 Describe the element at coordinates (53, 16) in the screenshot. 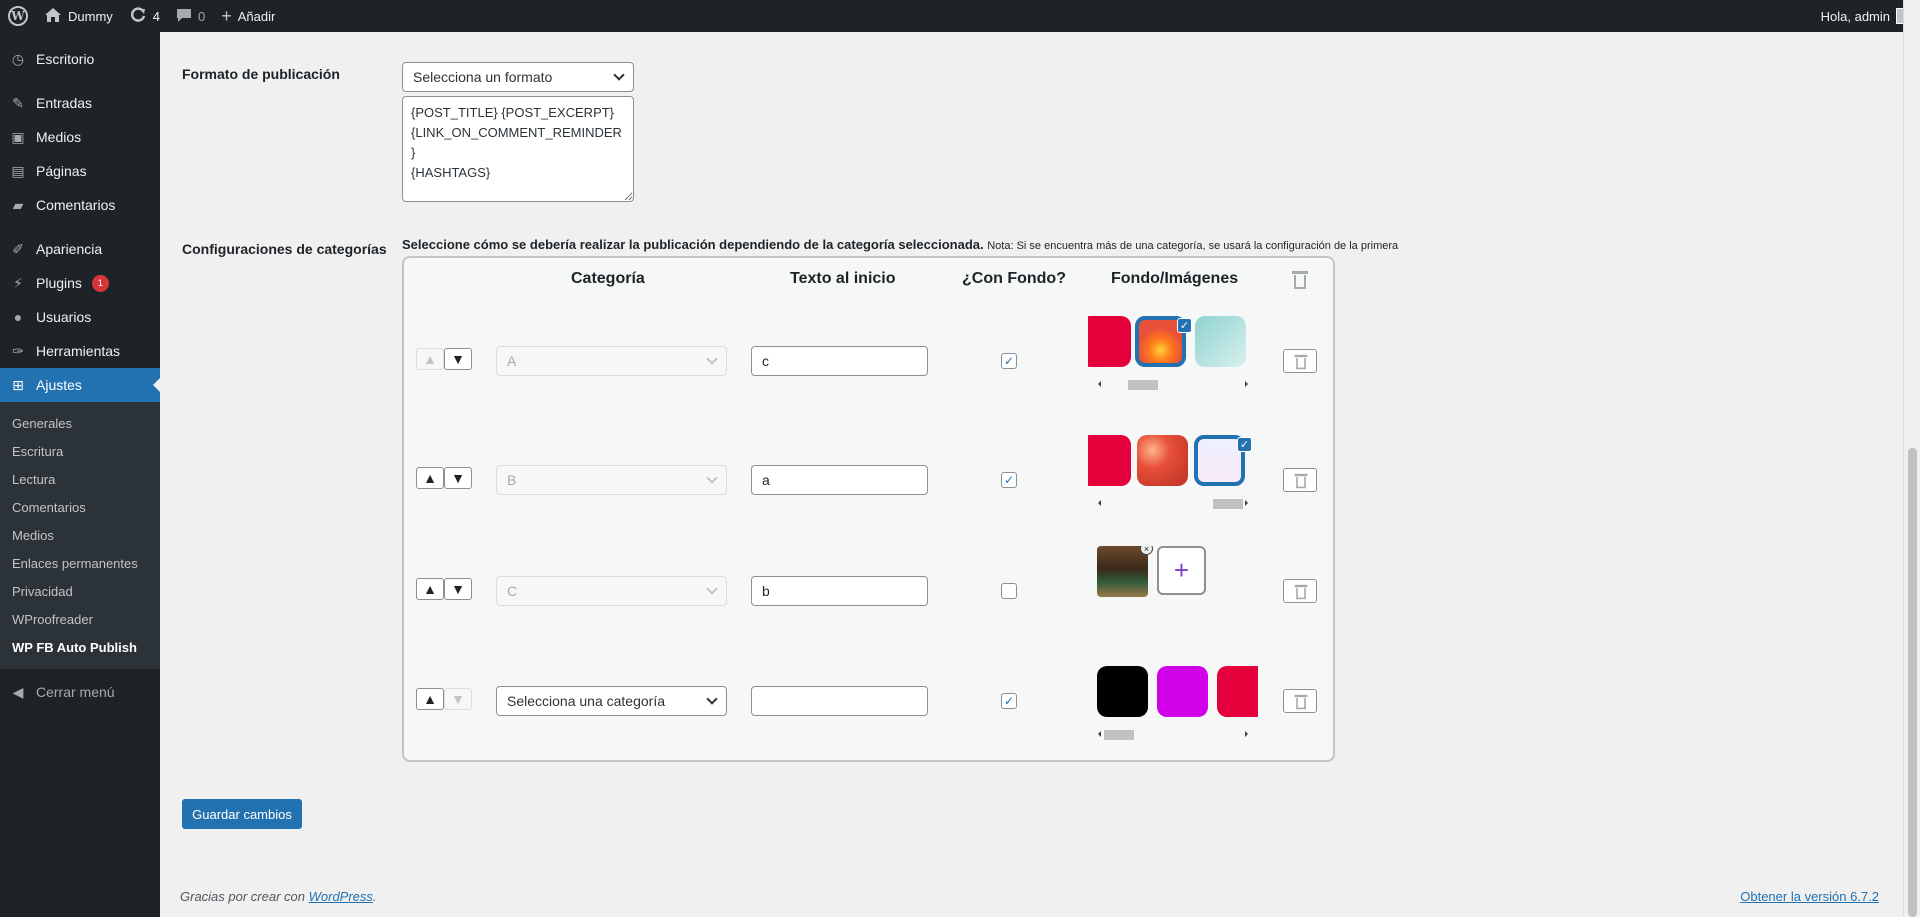

I see `home-icon` at that location.